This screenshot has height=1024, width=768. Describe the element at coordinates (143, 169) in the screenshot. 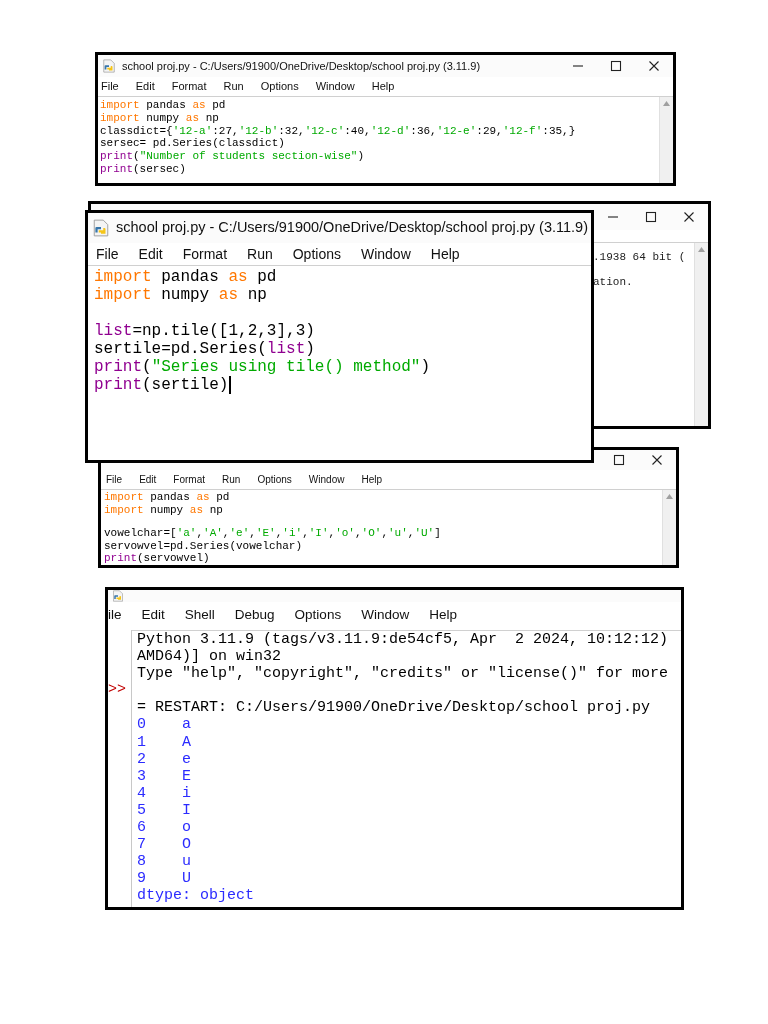

I see `code-line: print(sersec)` at that location.